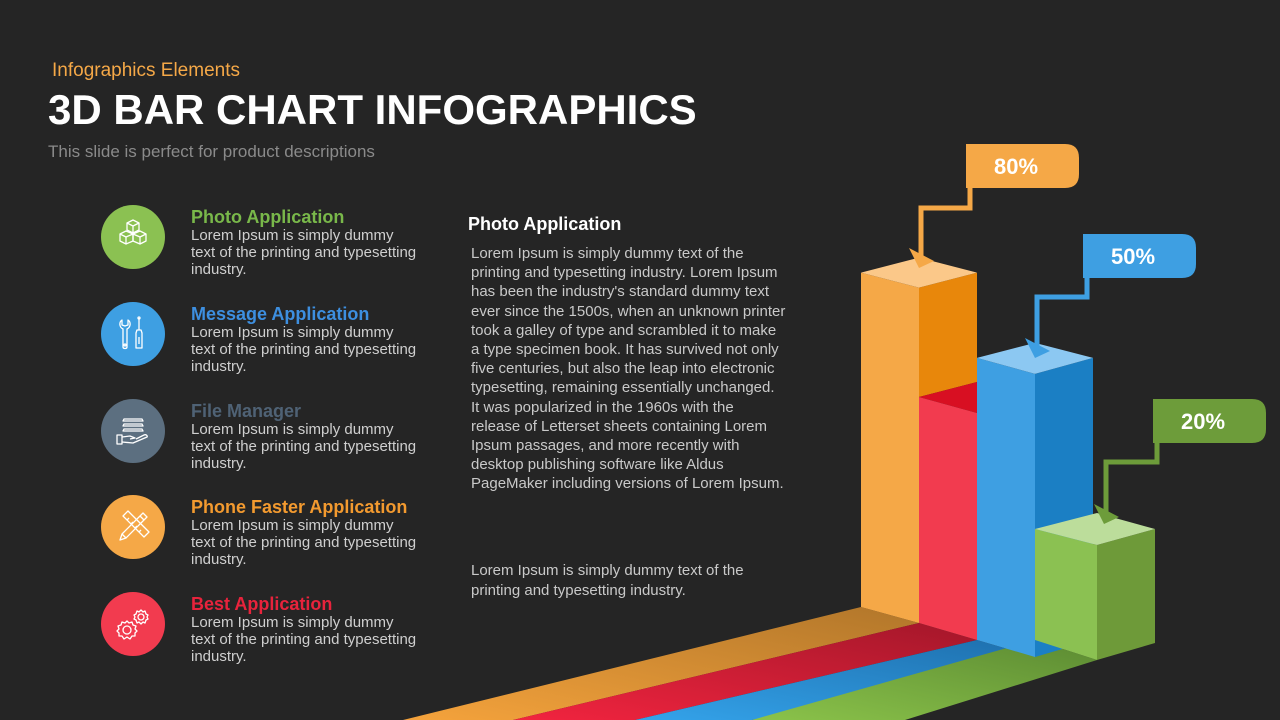  What do you see at coordinates (1203, 421) in the screenshot?
I see `value-label: 20%` at bounding box center [1203, 421].